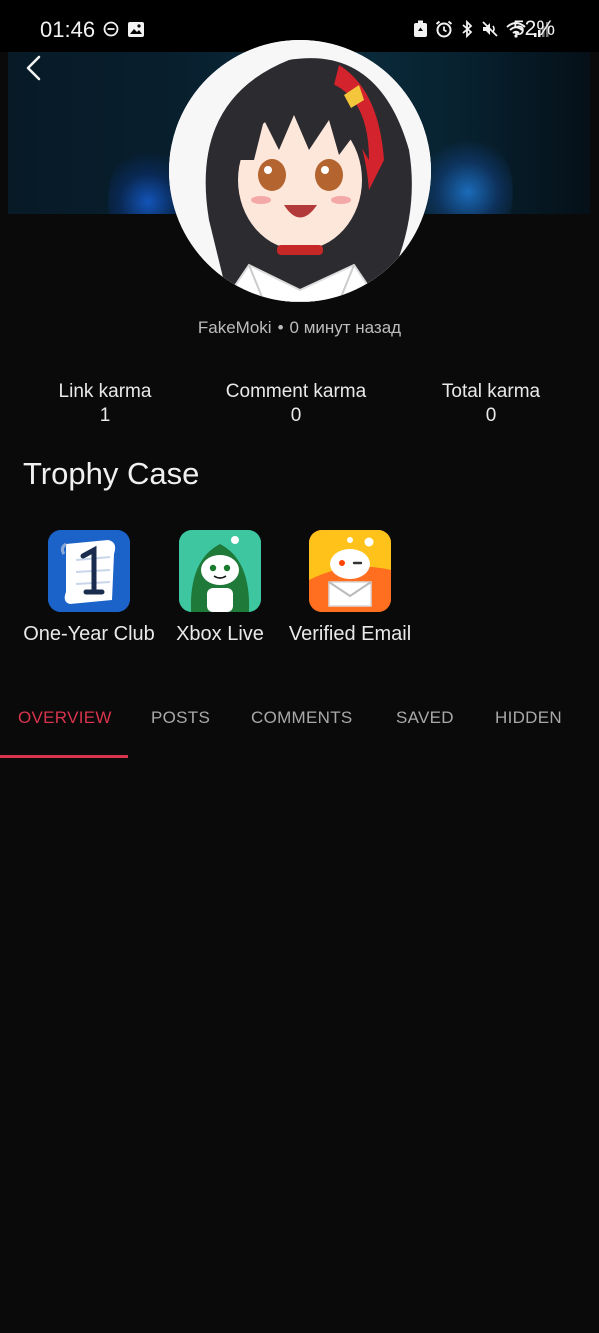 This screenshot has width=599, height=1333. Describe the element at coordinates (220, 634) in the screenshot. I see `trophy-label: Xbox Live` at that location.